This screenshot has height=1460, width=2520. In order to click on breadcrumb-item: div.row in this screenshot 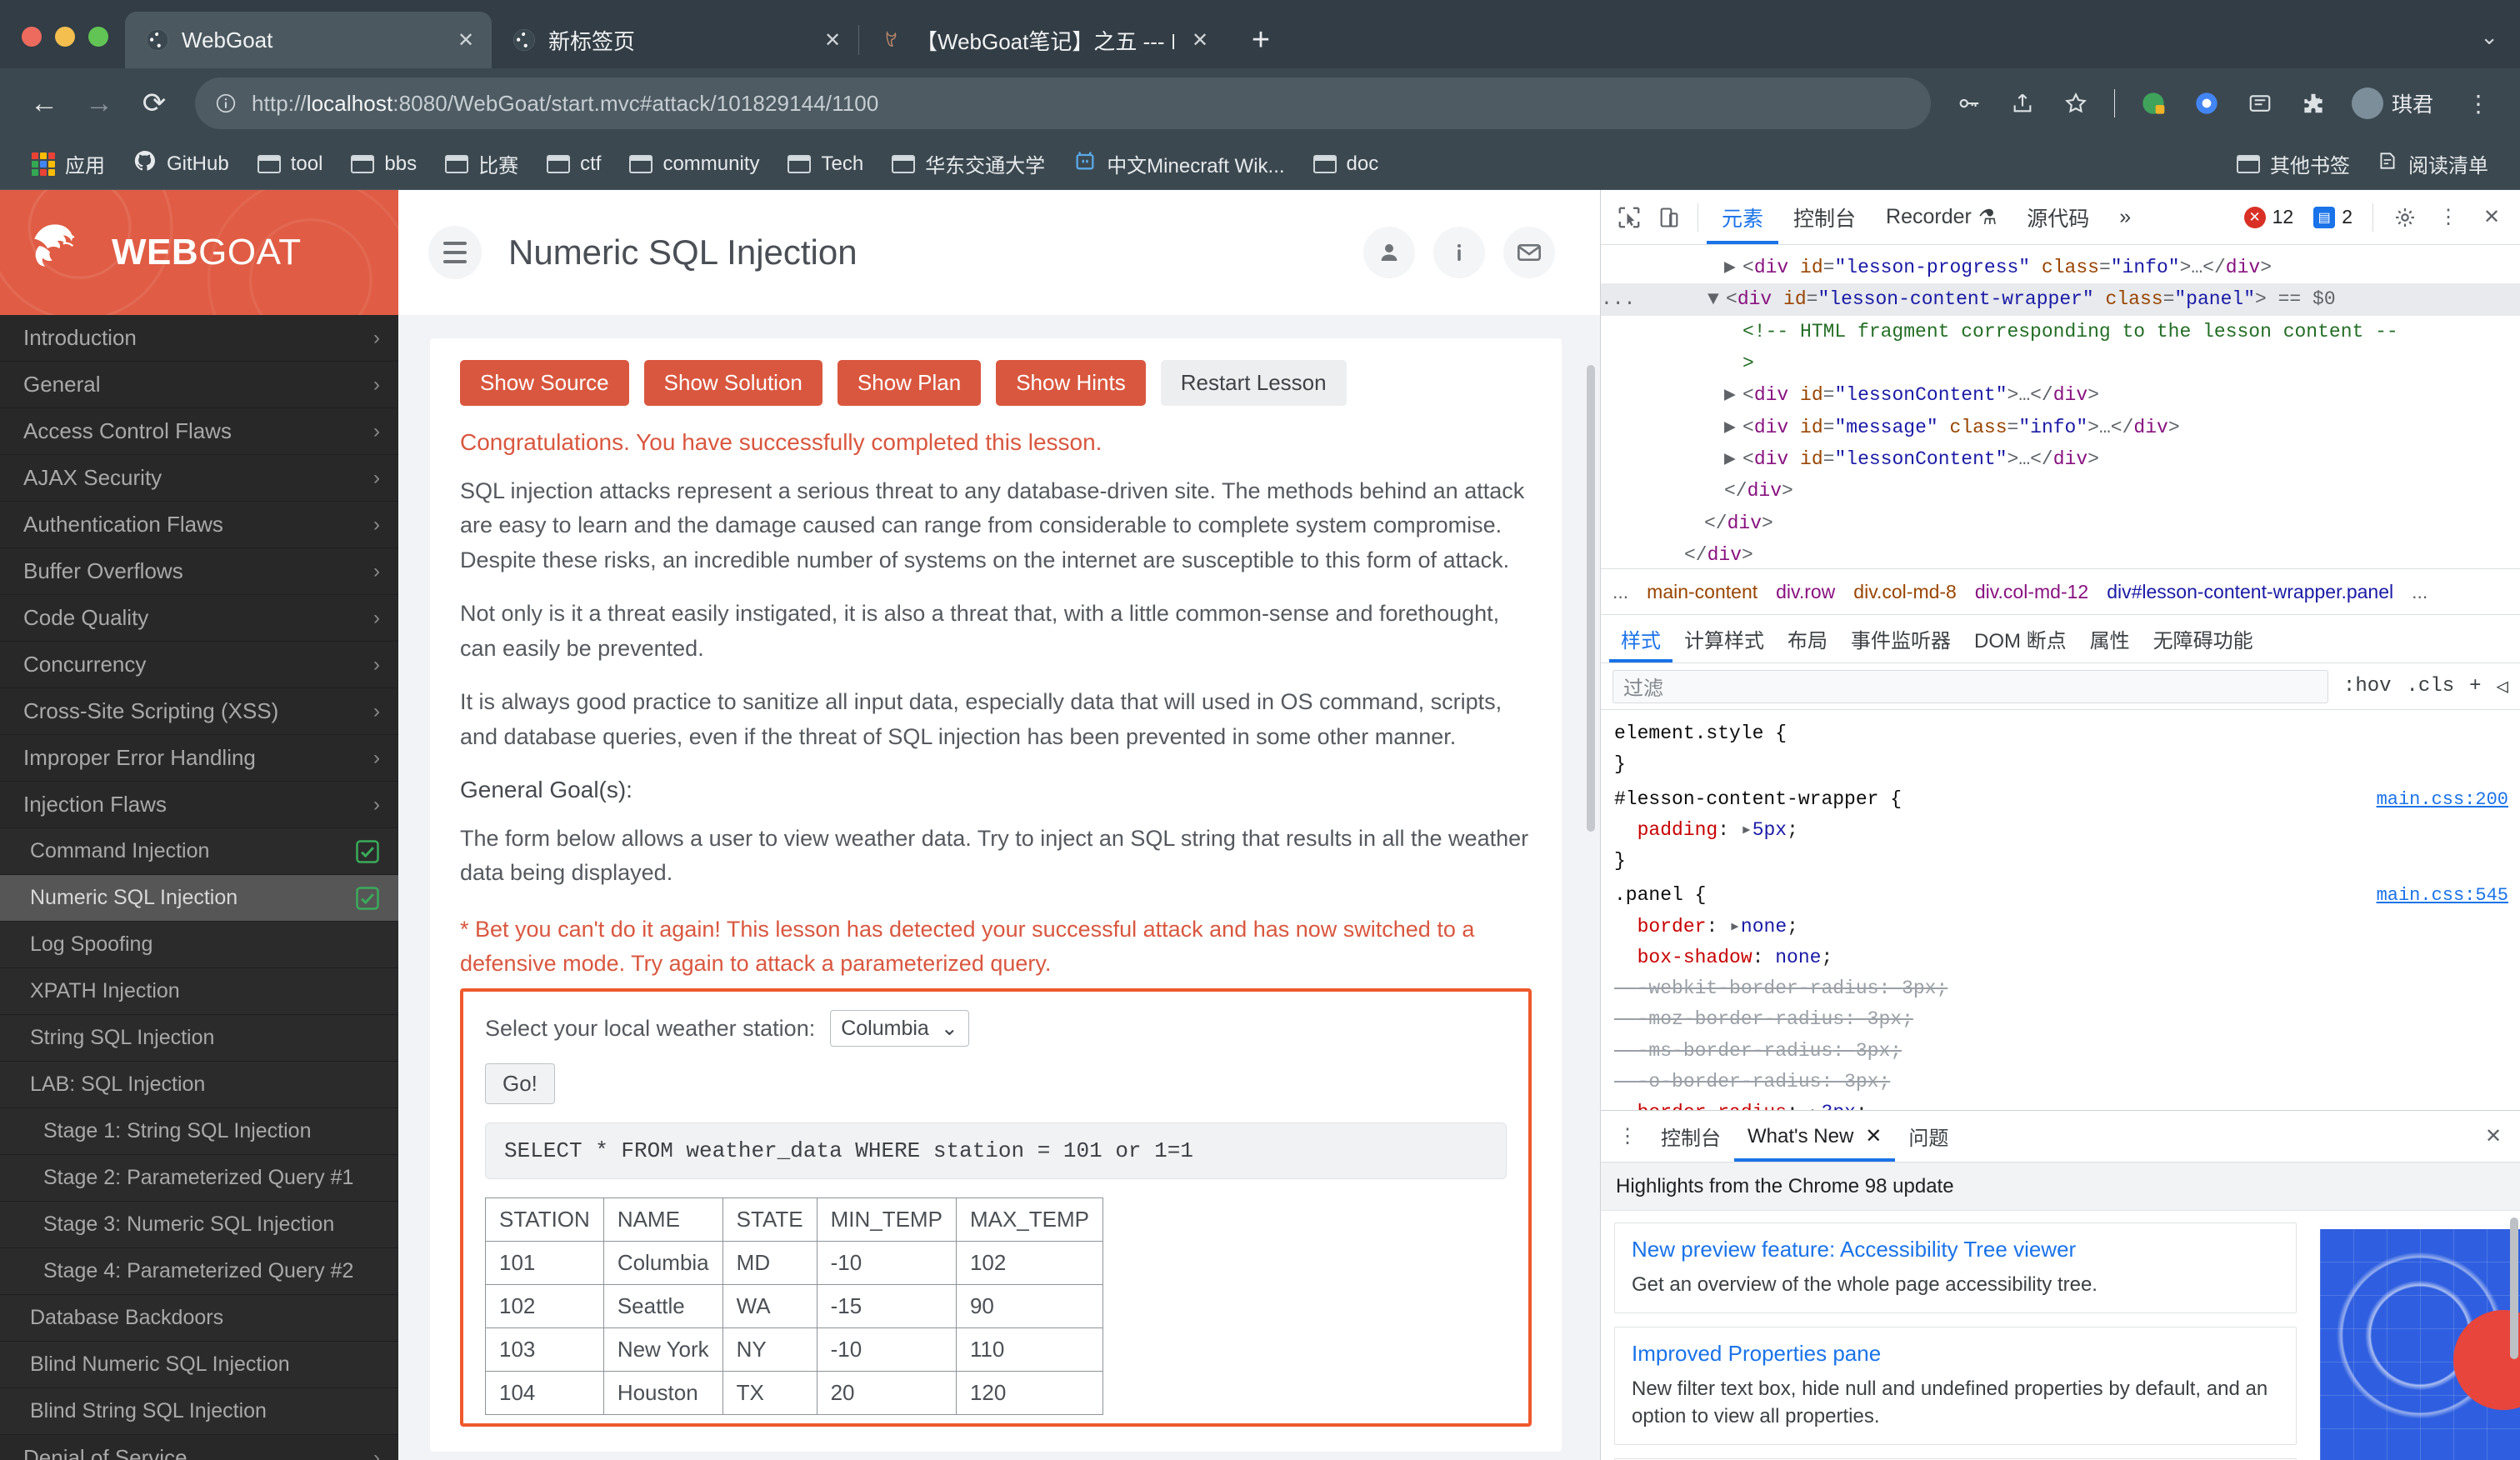, I will do `click(1805, 592)`.